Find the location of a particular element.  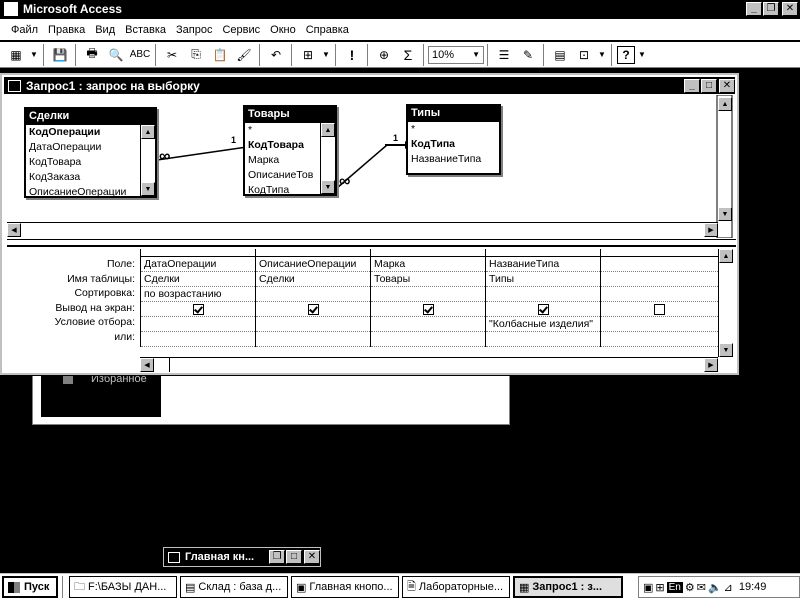

query-minimize-icon: _ is located at coordinates (692, 85).